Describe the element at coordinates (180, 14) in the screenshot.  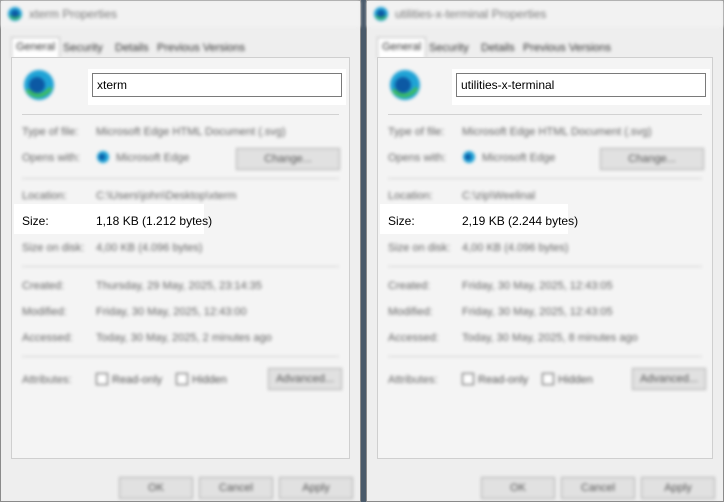
I see `title-bar: xterm Properties` at that location.